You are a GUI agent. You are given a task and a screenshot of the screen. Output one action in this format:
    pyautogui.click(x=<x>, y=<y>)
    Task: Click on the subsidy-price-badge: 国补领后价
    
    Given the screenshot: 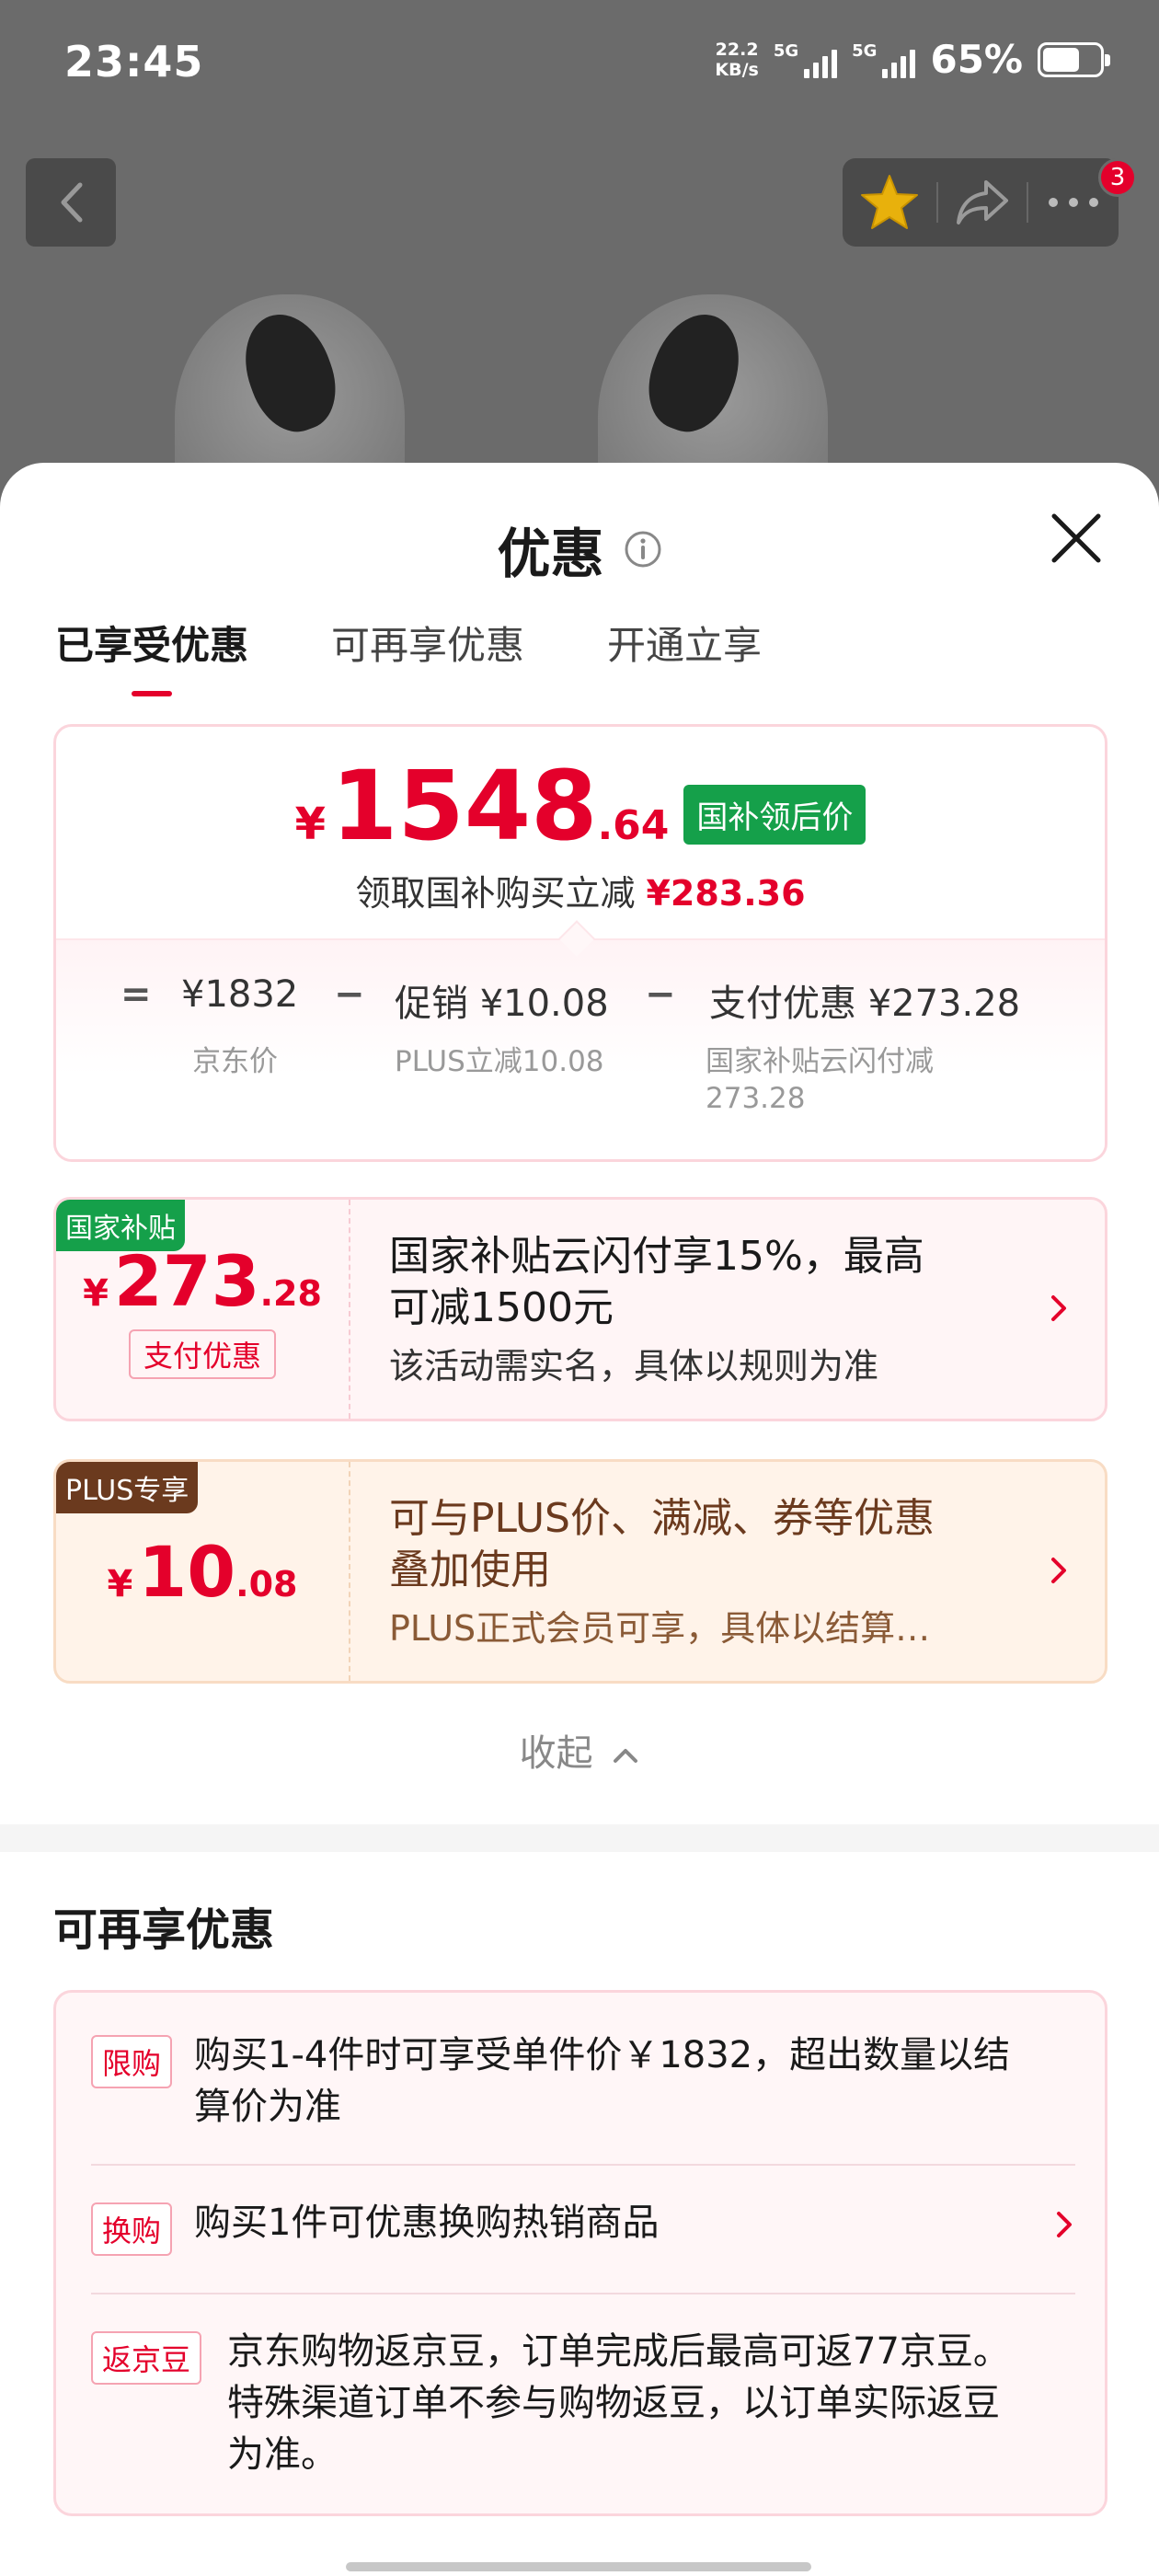 What is the action you would take?
    pyautogui.click(x=774, y=815)
    